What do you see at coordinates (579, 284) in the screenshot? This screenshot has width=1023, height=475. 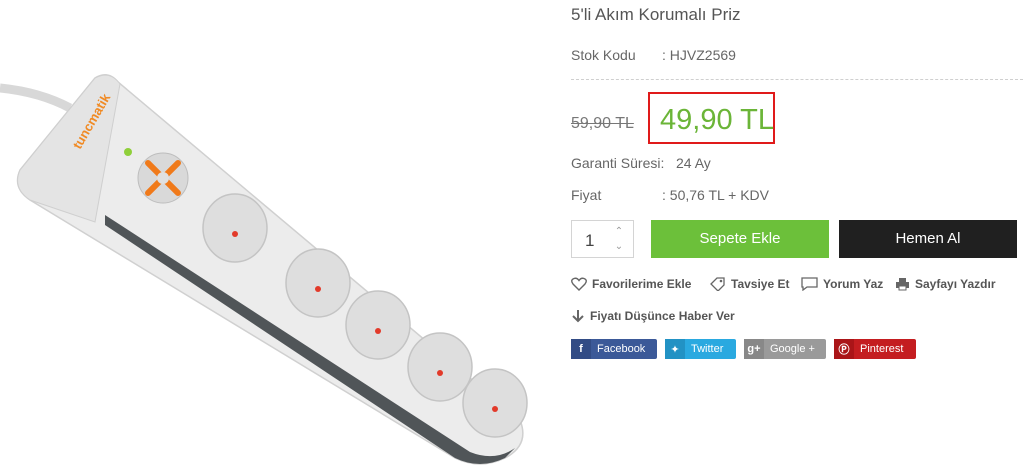 I see `heart-icon` at bounding box center [579, 284].